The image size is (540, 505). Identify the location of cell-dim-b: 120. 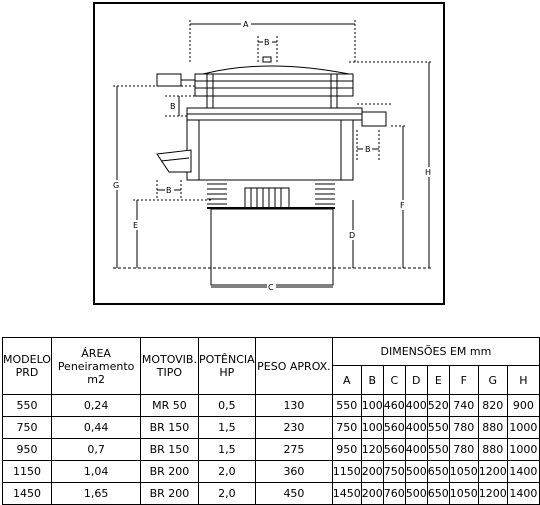
(372, 449).